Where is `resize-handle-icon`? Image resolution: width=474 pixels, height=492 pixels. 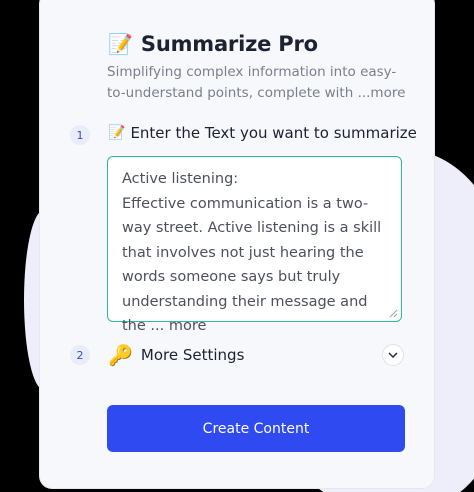
resize-handle-icon is located at coordinates (393, 313).